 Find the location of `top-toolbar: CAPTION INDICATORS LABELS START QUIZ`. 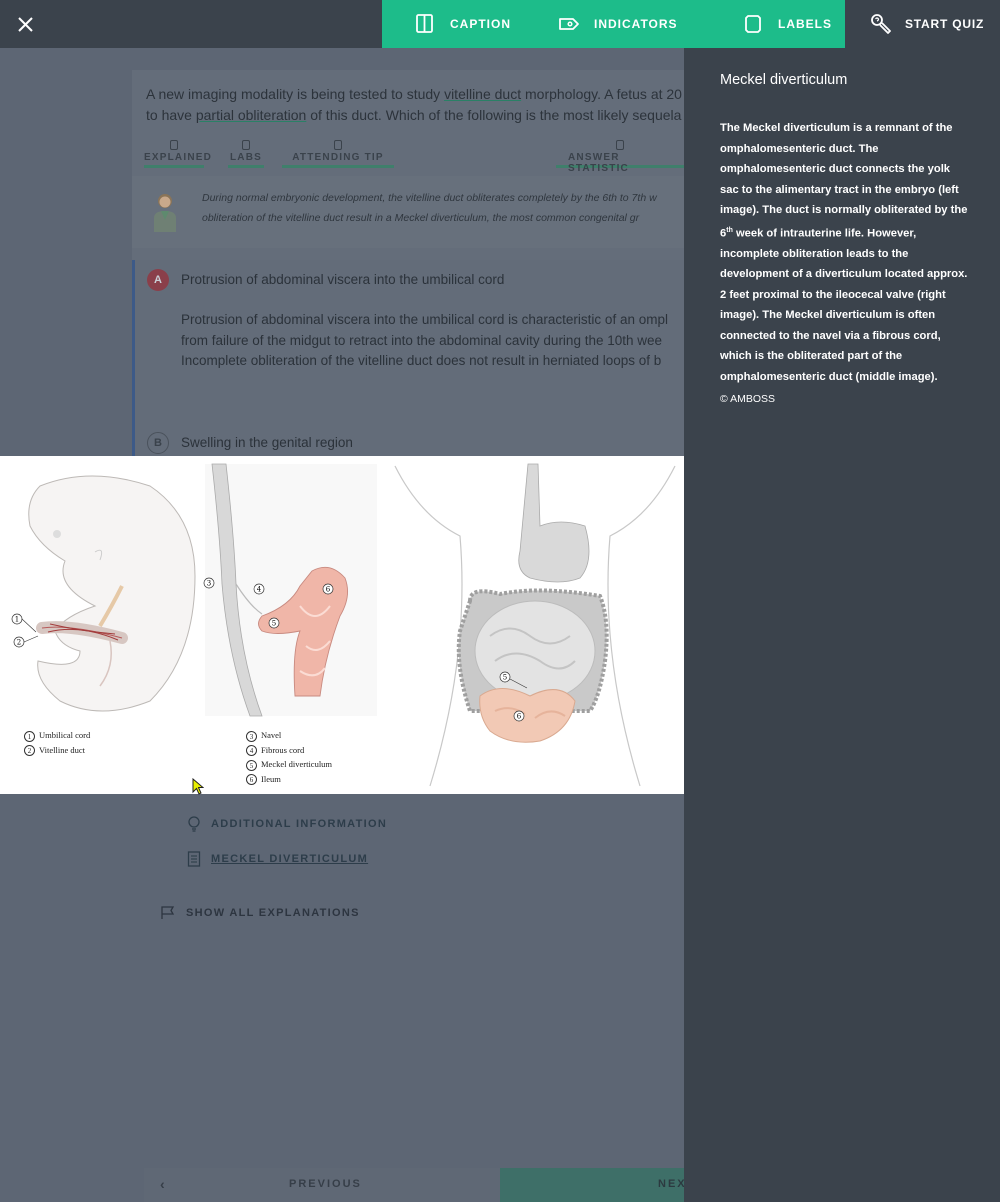

top-toolbar: CAPTION INDICATORS LABELS START QUIZ is located at coordinates (500, 24).